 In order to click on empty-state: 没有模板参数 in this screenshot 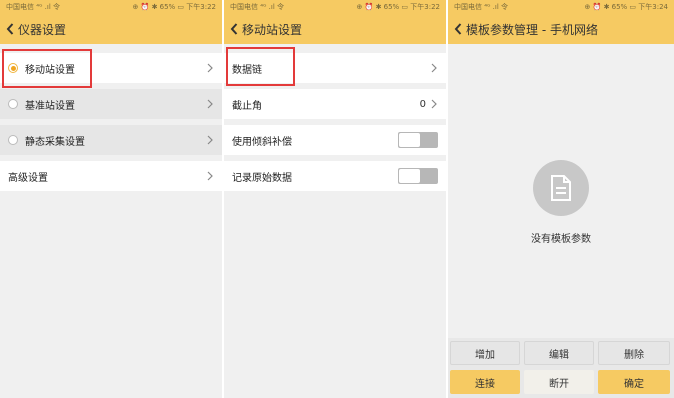, I will do `click(561, 202)`.